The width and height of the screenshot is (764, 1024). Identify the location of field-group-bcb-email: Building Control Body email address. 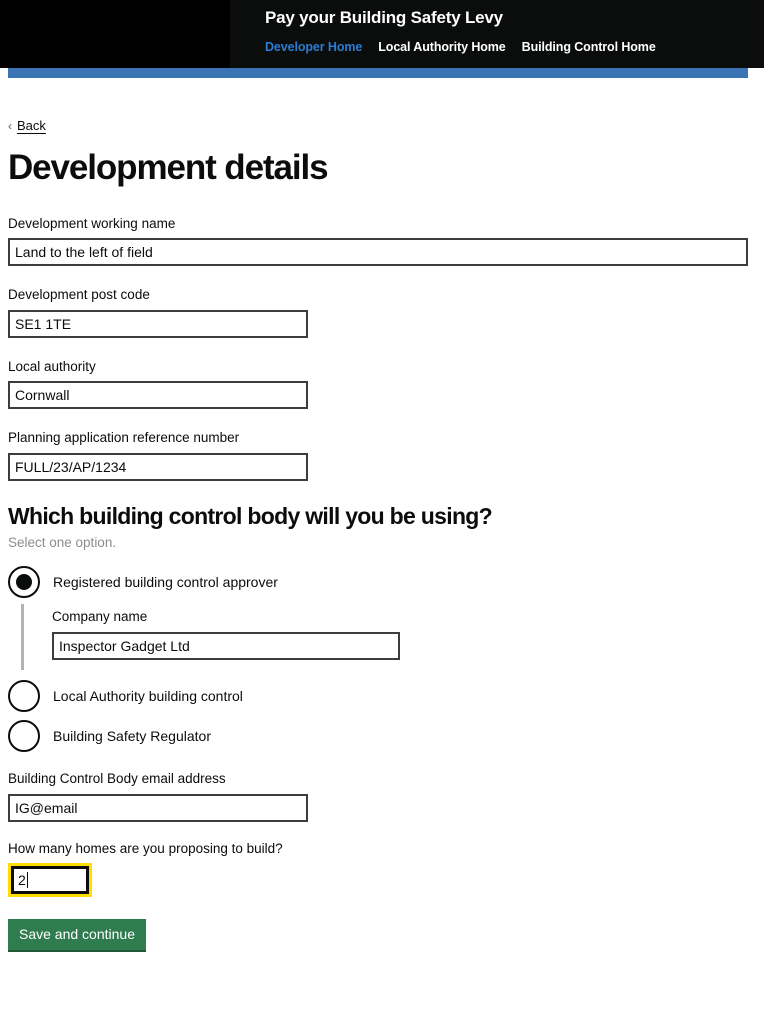
(386, 796).